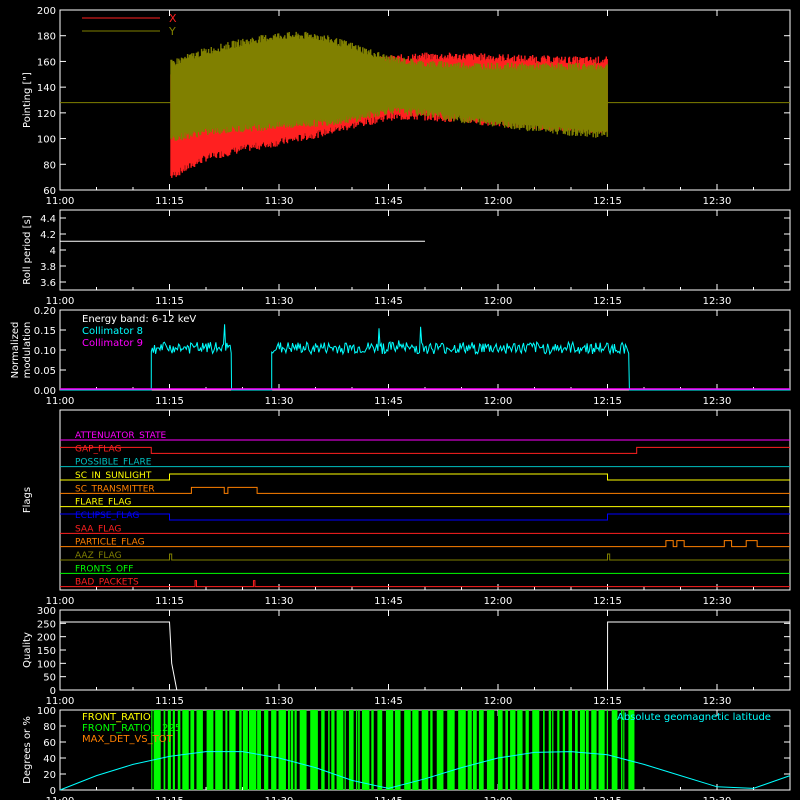 This screenshot has width=800, height=800. Describe the element at coordinates (112, 331) in the screenshot. I see `legend-label: Collimator 8` at that location.